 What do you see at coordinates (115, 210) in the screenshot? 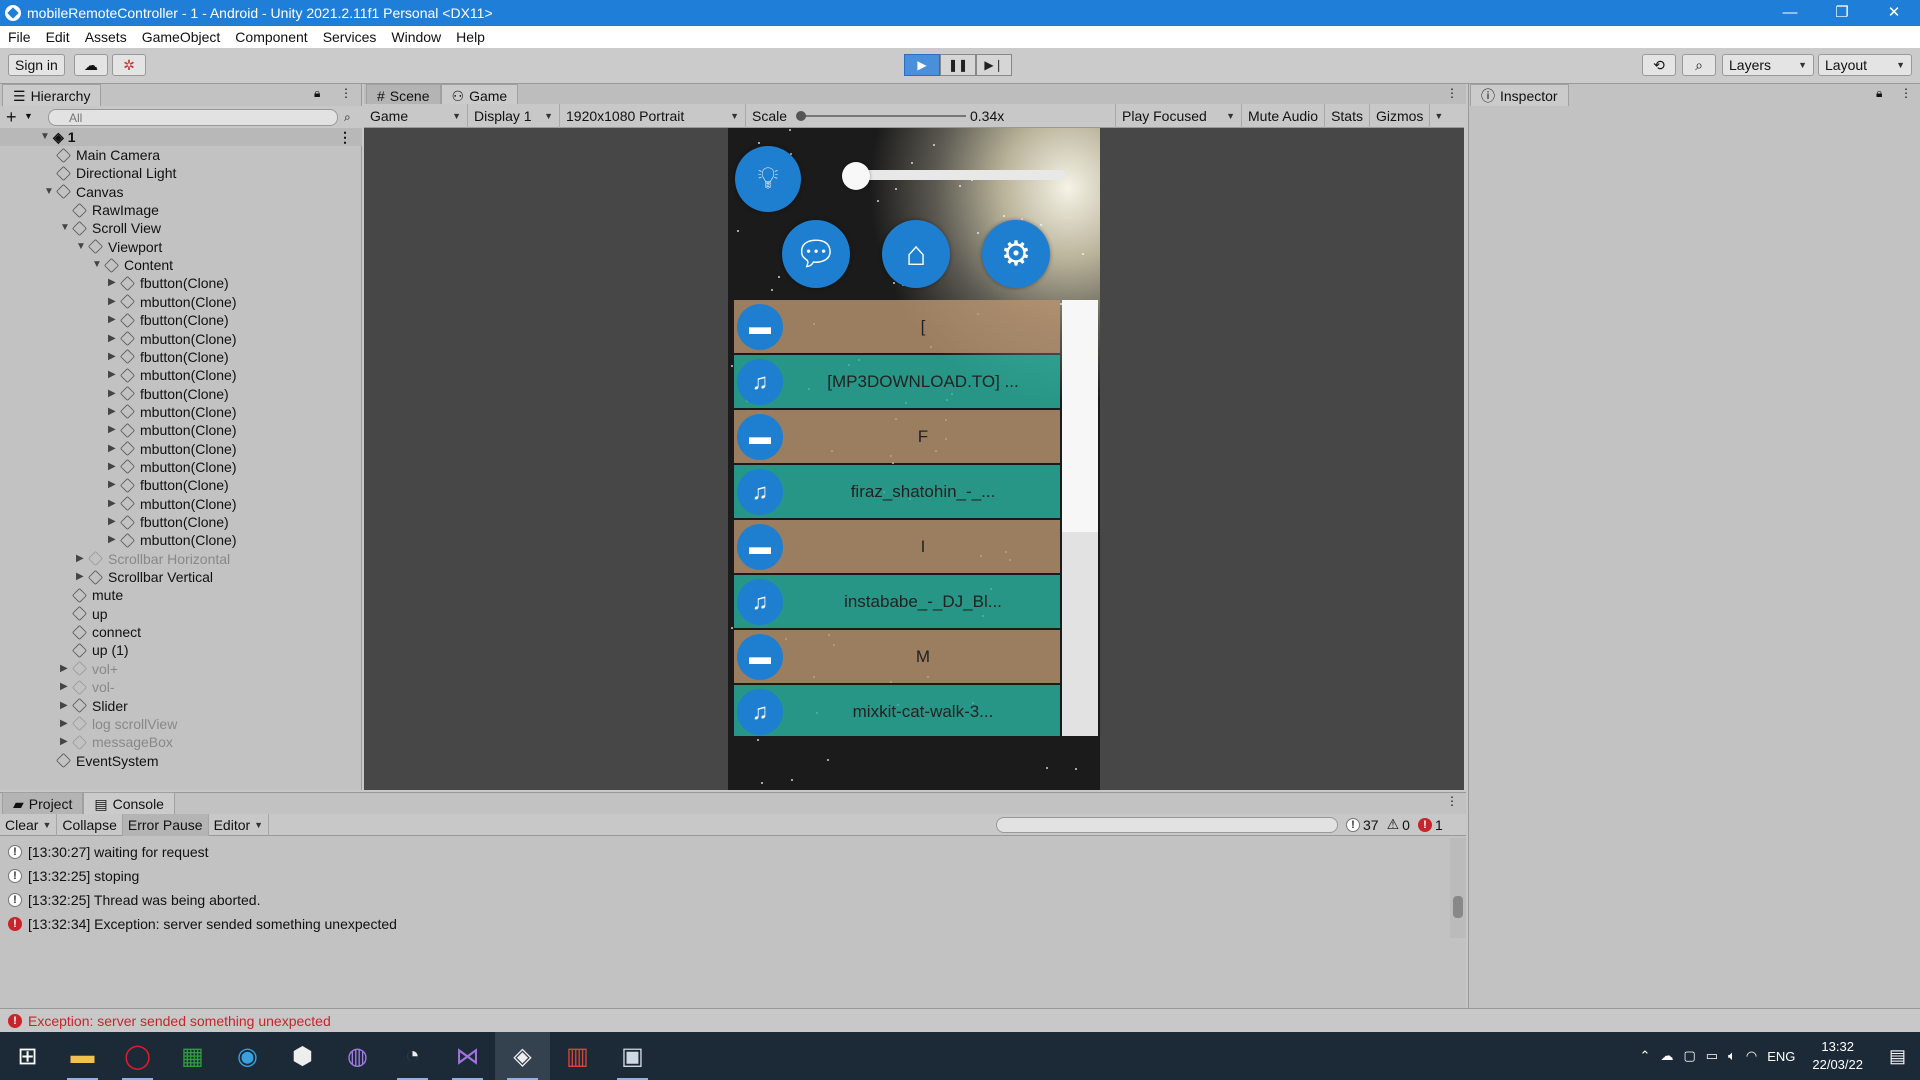
I see `hierarchy-item: RawImage` at bounding box center [115, 210].